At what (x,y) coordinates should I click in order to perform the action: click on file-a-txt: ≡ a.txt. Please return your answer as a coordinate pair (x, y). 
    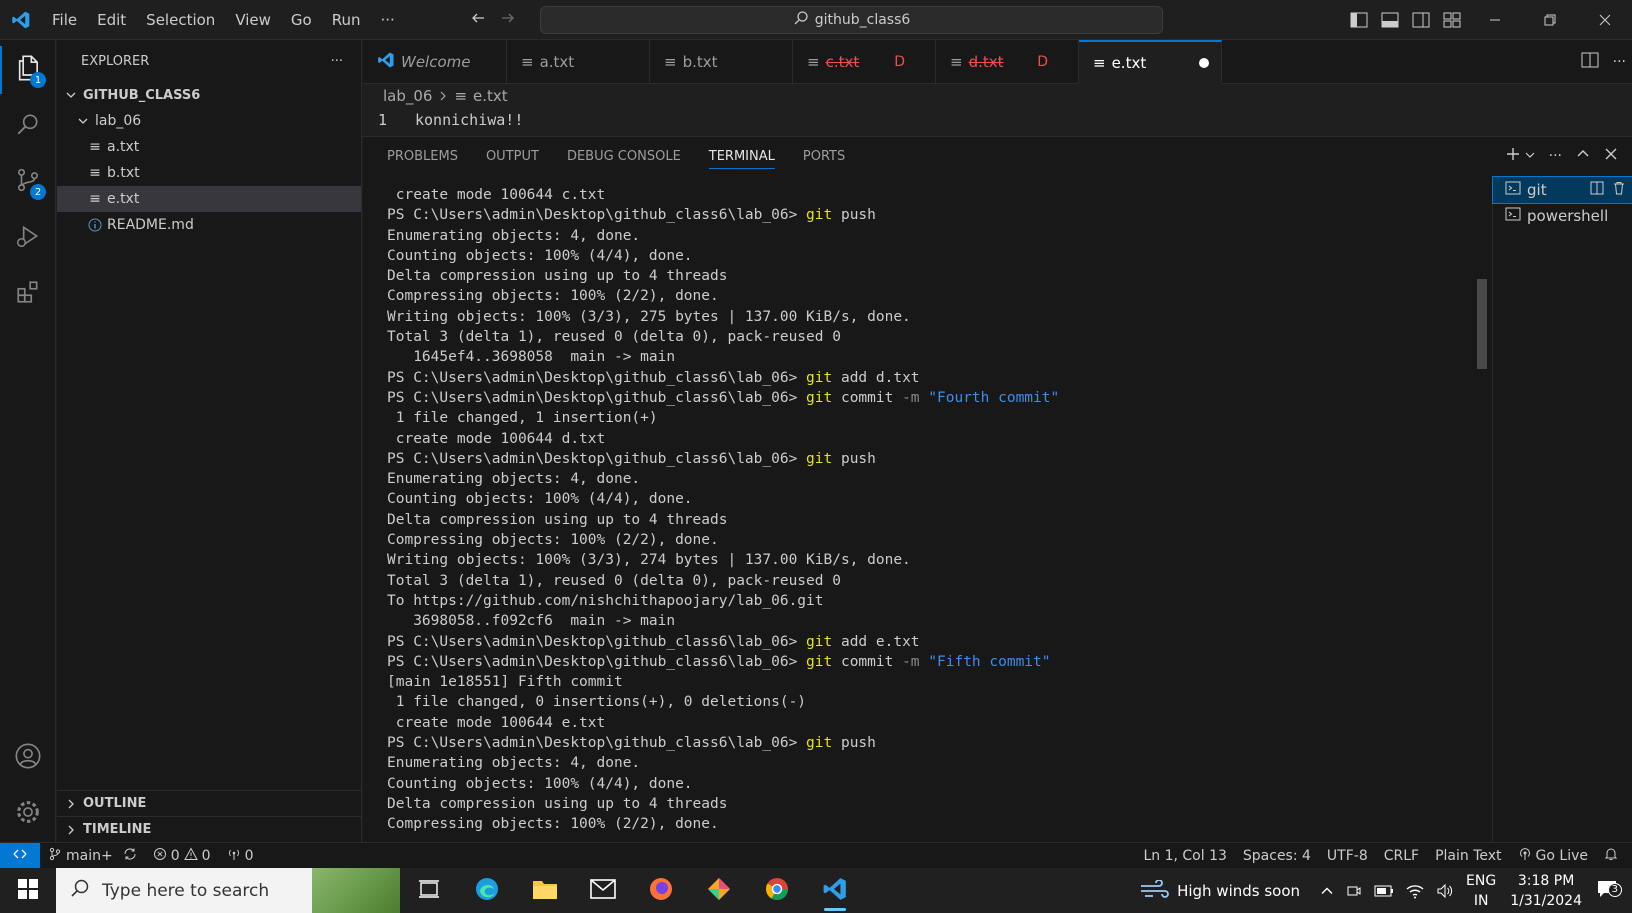
    Looking at the image, I should click on (209, 147).